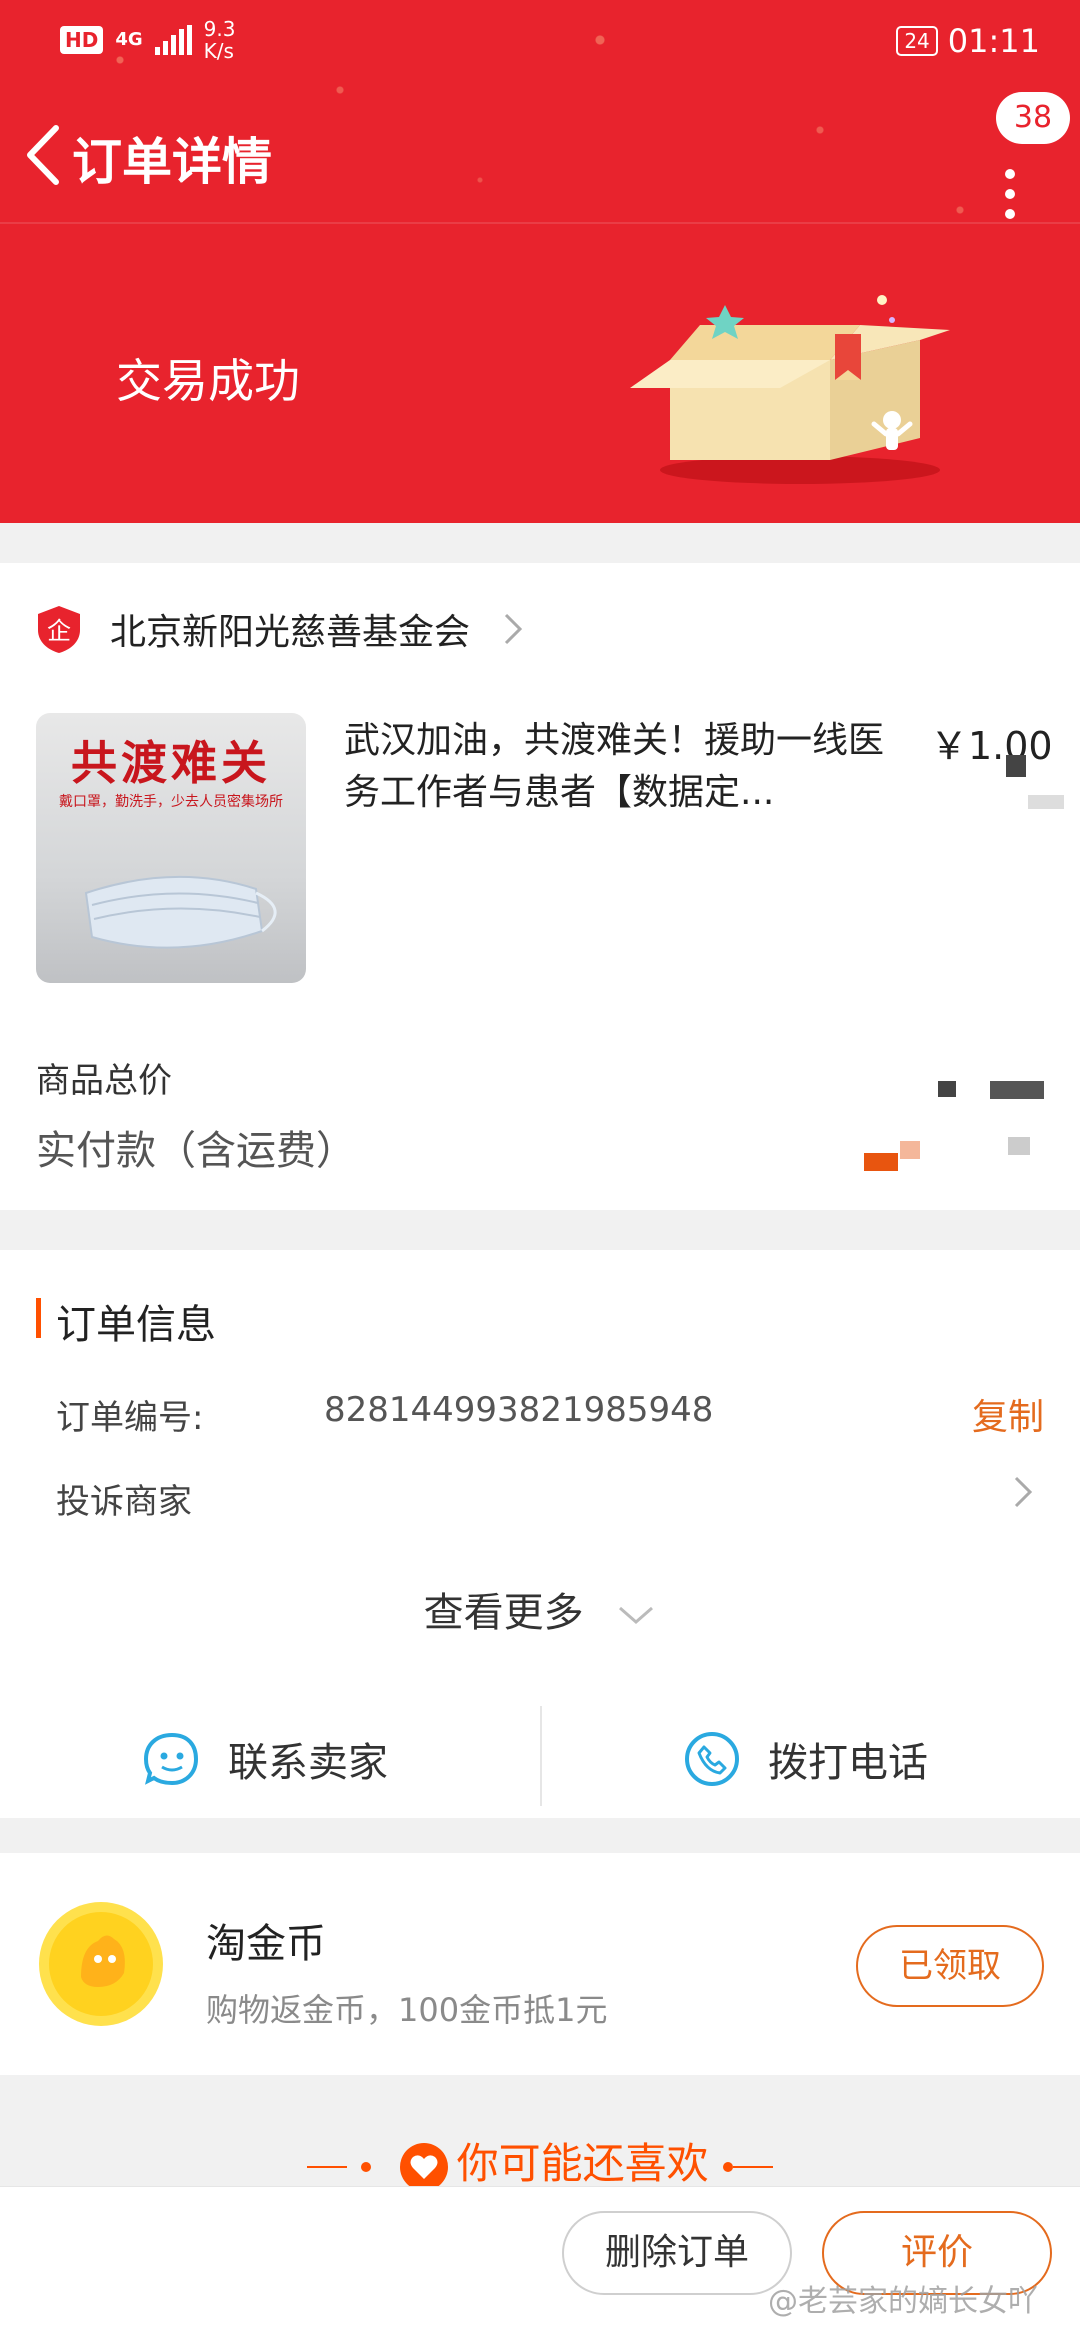 This screenshot has height=2340, width=1080. Describe the element at coordinates (290, 632) in the screenshot. I see `shop-name: 北京新阳光慈善基金会` at that location.